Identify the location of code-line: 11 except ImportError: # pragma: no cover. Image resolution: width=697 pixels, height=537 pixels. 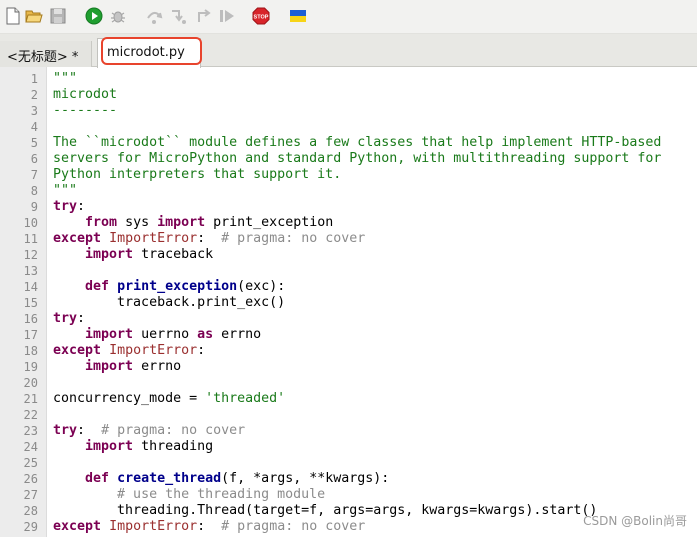
(348, 239).